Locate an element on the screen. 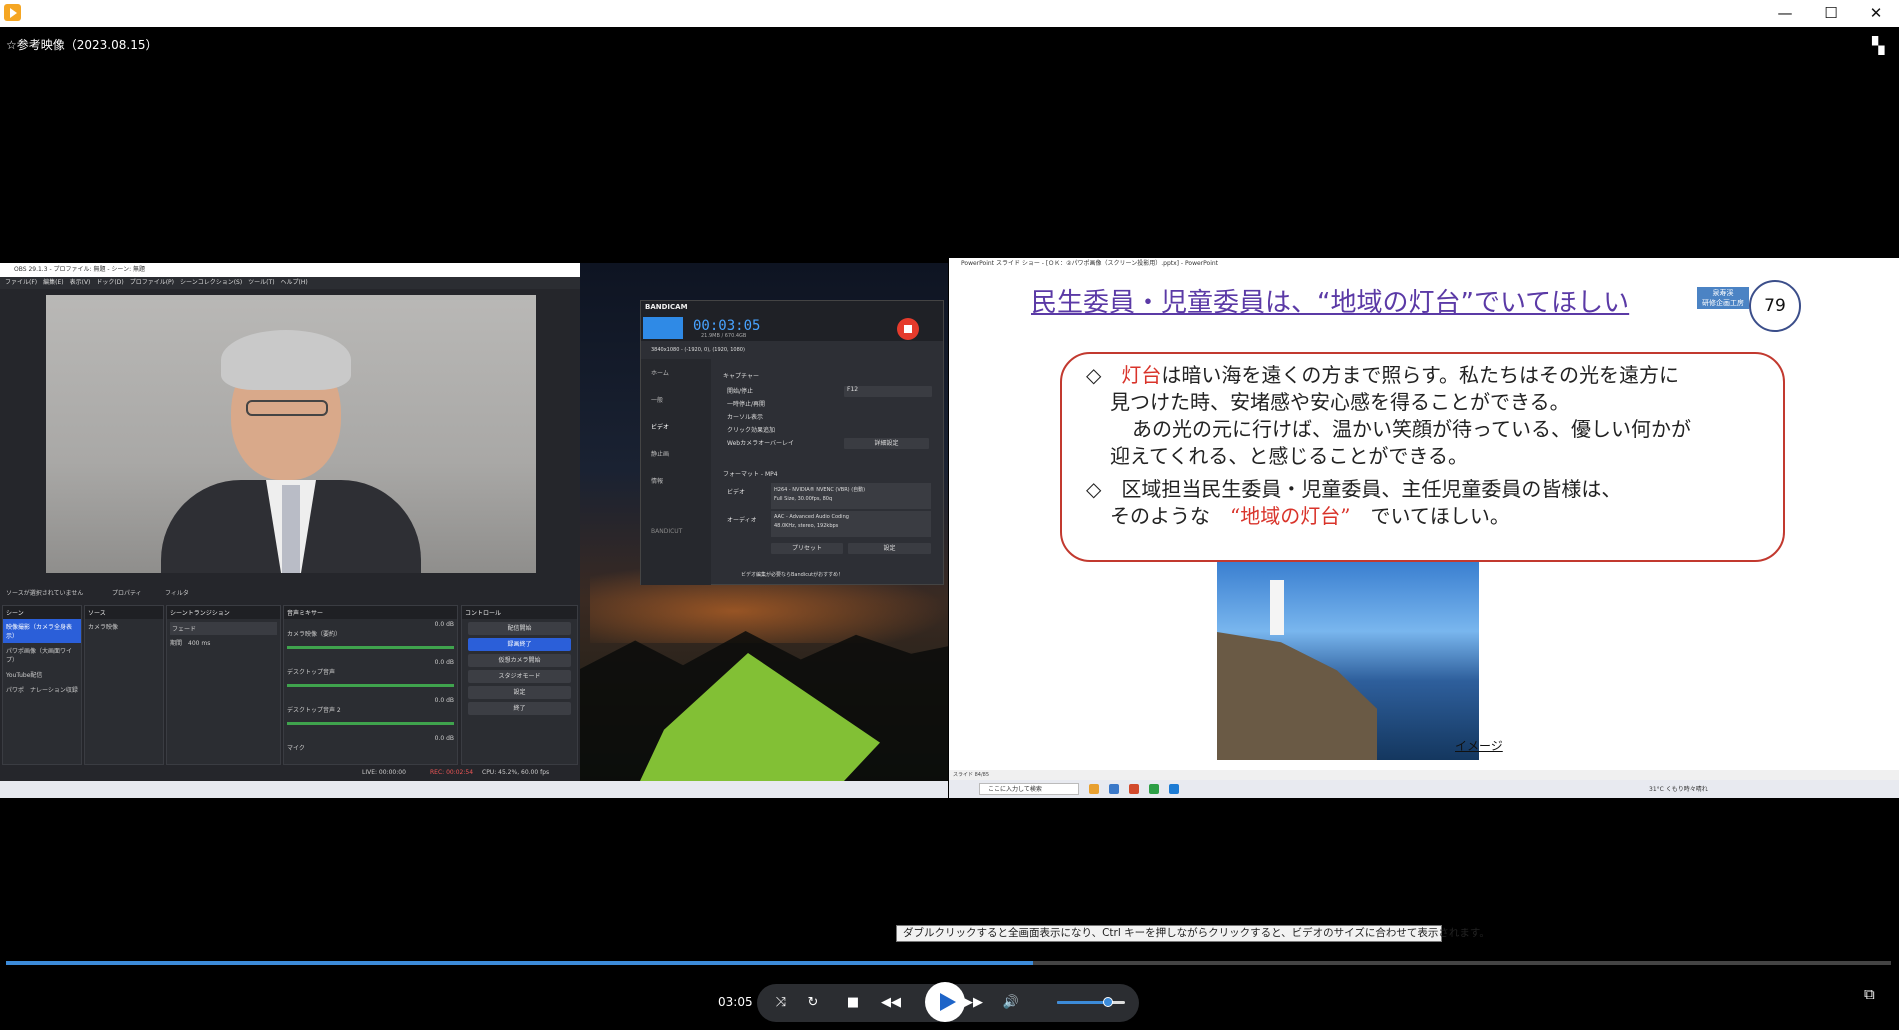 The width and height of the screenshot is (1899, 1030). start-streaming-button: 配信開始 is located at coordinates (519, 628).